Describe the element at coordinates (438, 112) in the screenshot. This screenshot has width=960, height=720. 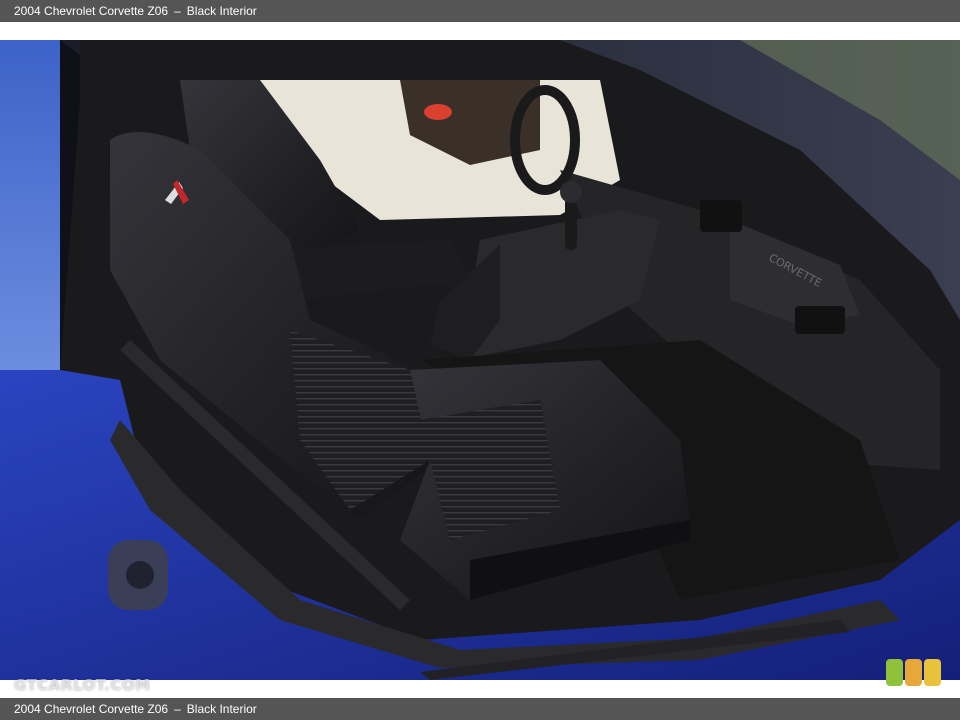
I see `door-reflector` at that location.